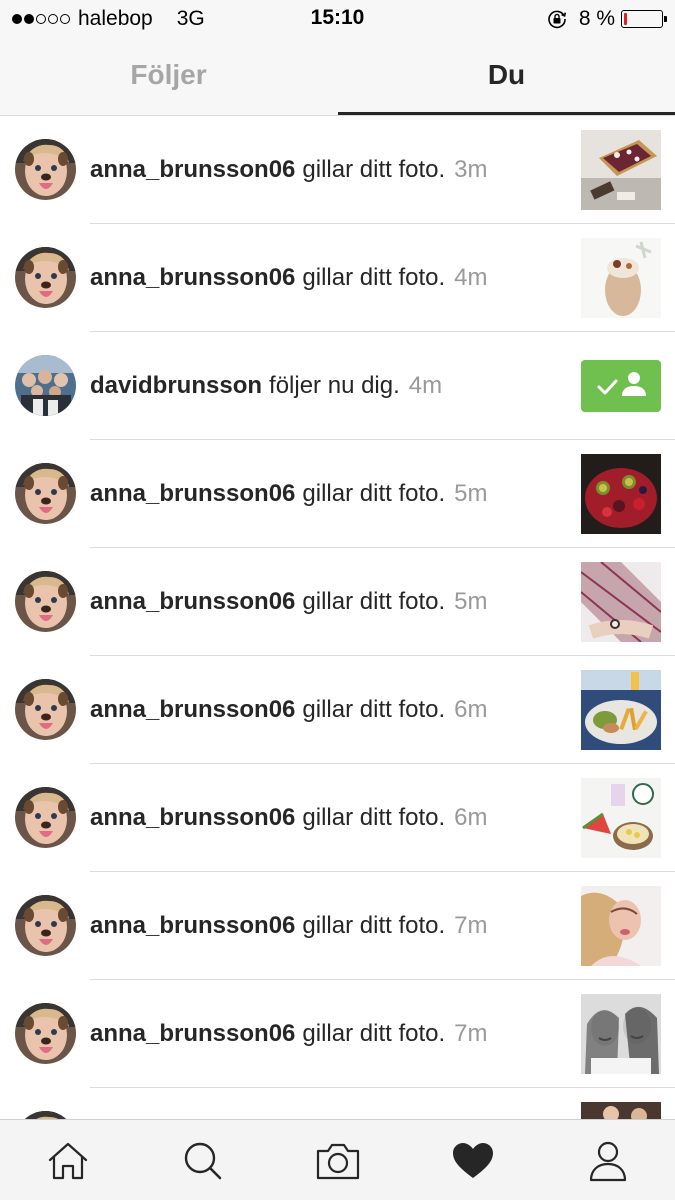  I want to click on nav-activity, so click(472, 1160).